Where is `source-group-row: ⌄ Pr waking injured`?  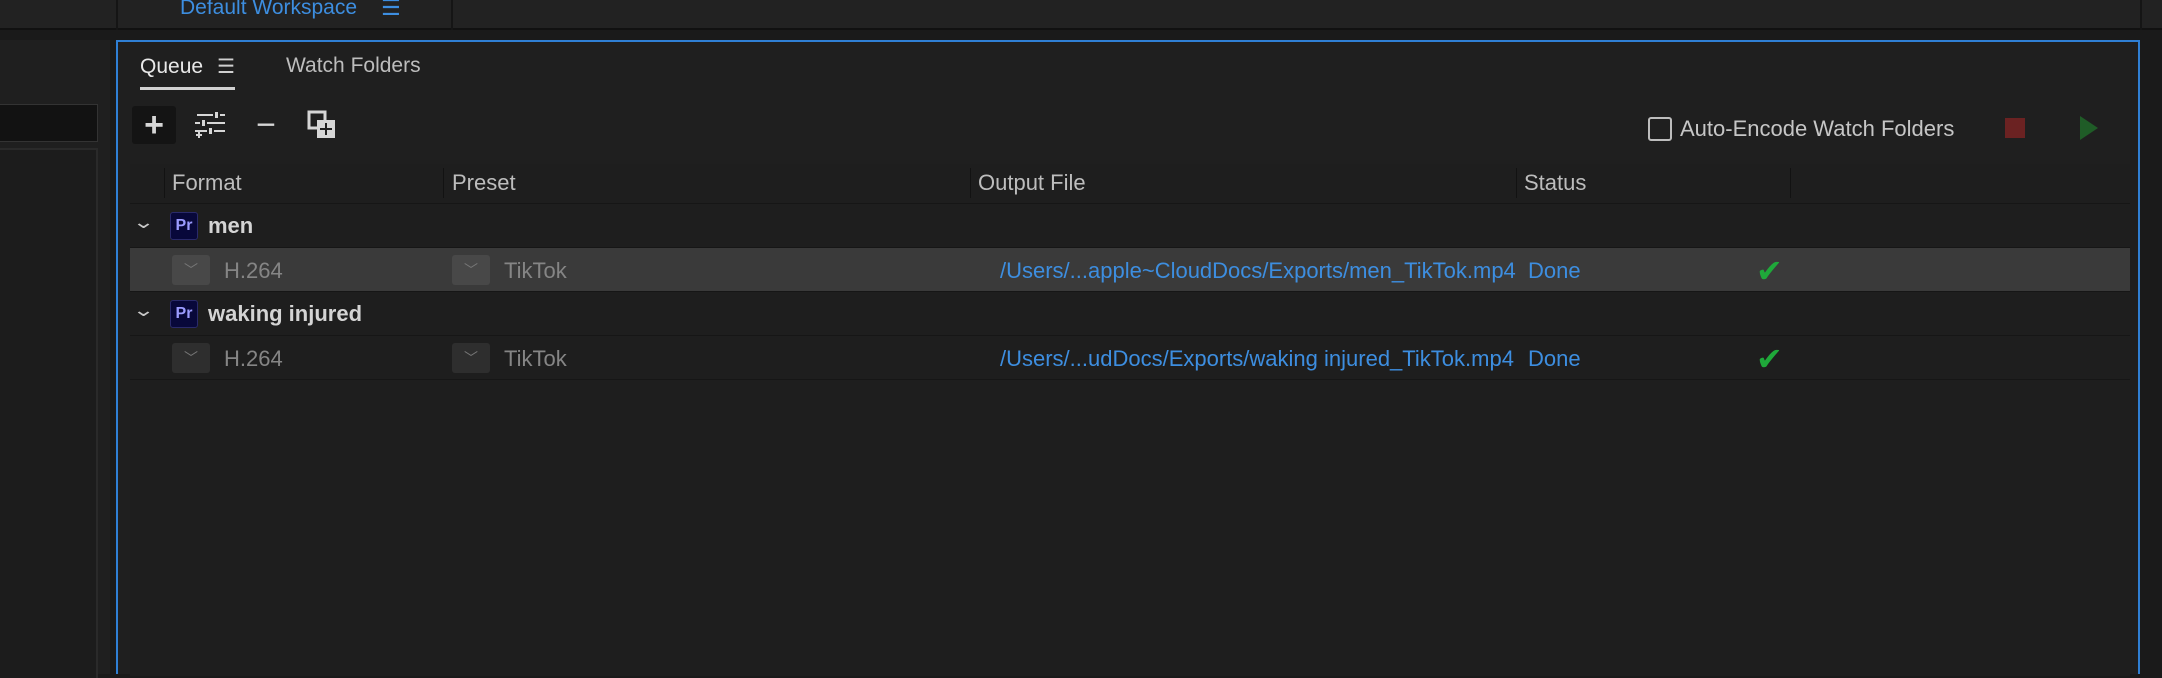 source-group-row: ⌄ Pr waking injured is located at coordinates (1130, 314).